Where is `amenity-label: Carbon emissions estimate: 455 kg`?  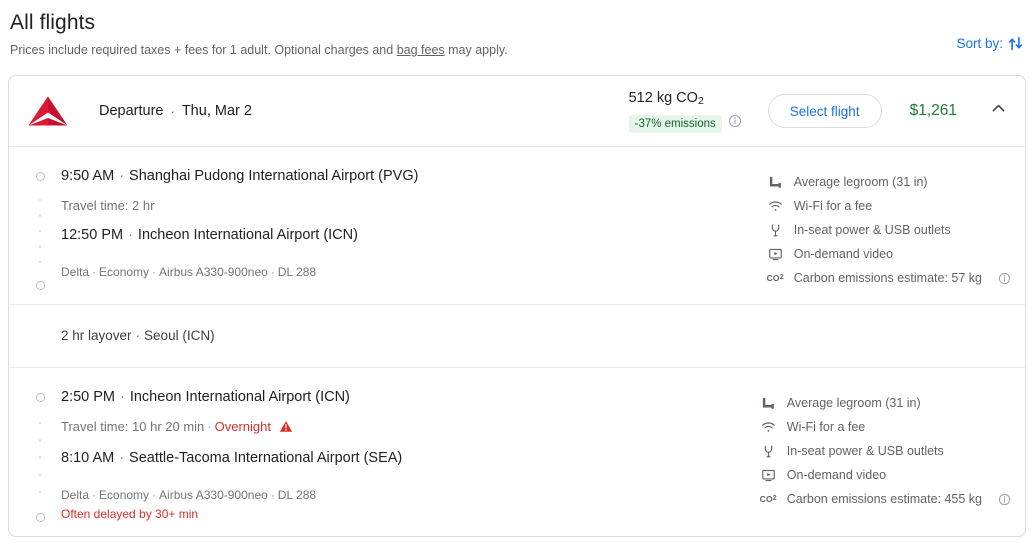
amenity-label: Carbon emissions estimate: 455 kg is located at coordinates (884, 499).